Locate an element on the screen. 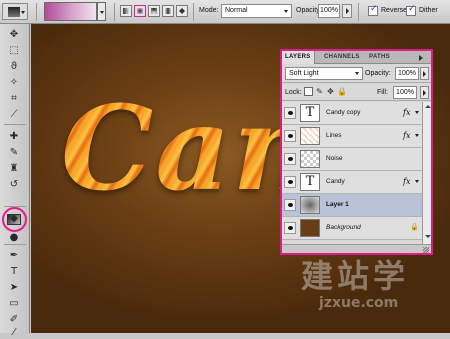  crop-tool: ⌗ is located at coordinates (14, 98).